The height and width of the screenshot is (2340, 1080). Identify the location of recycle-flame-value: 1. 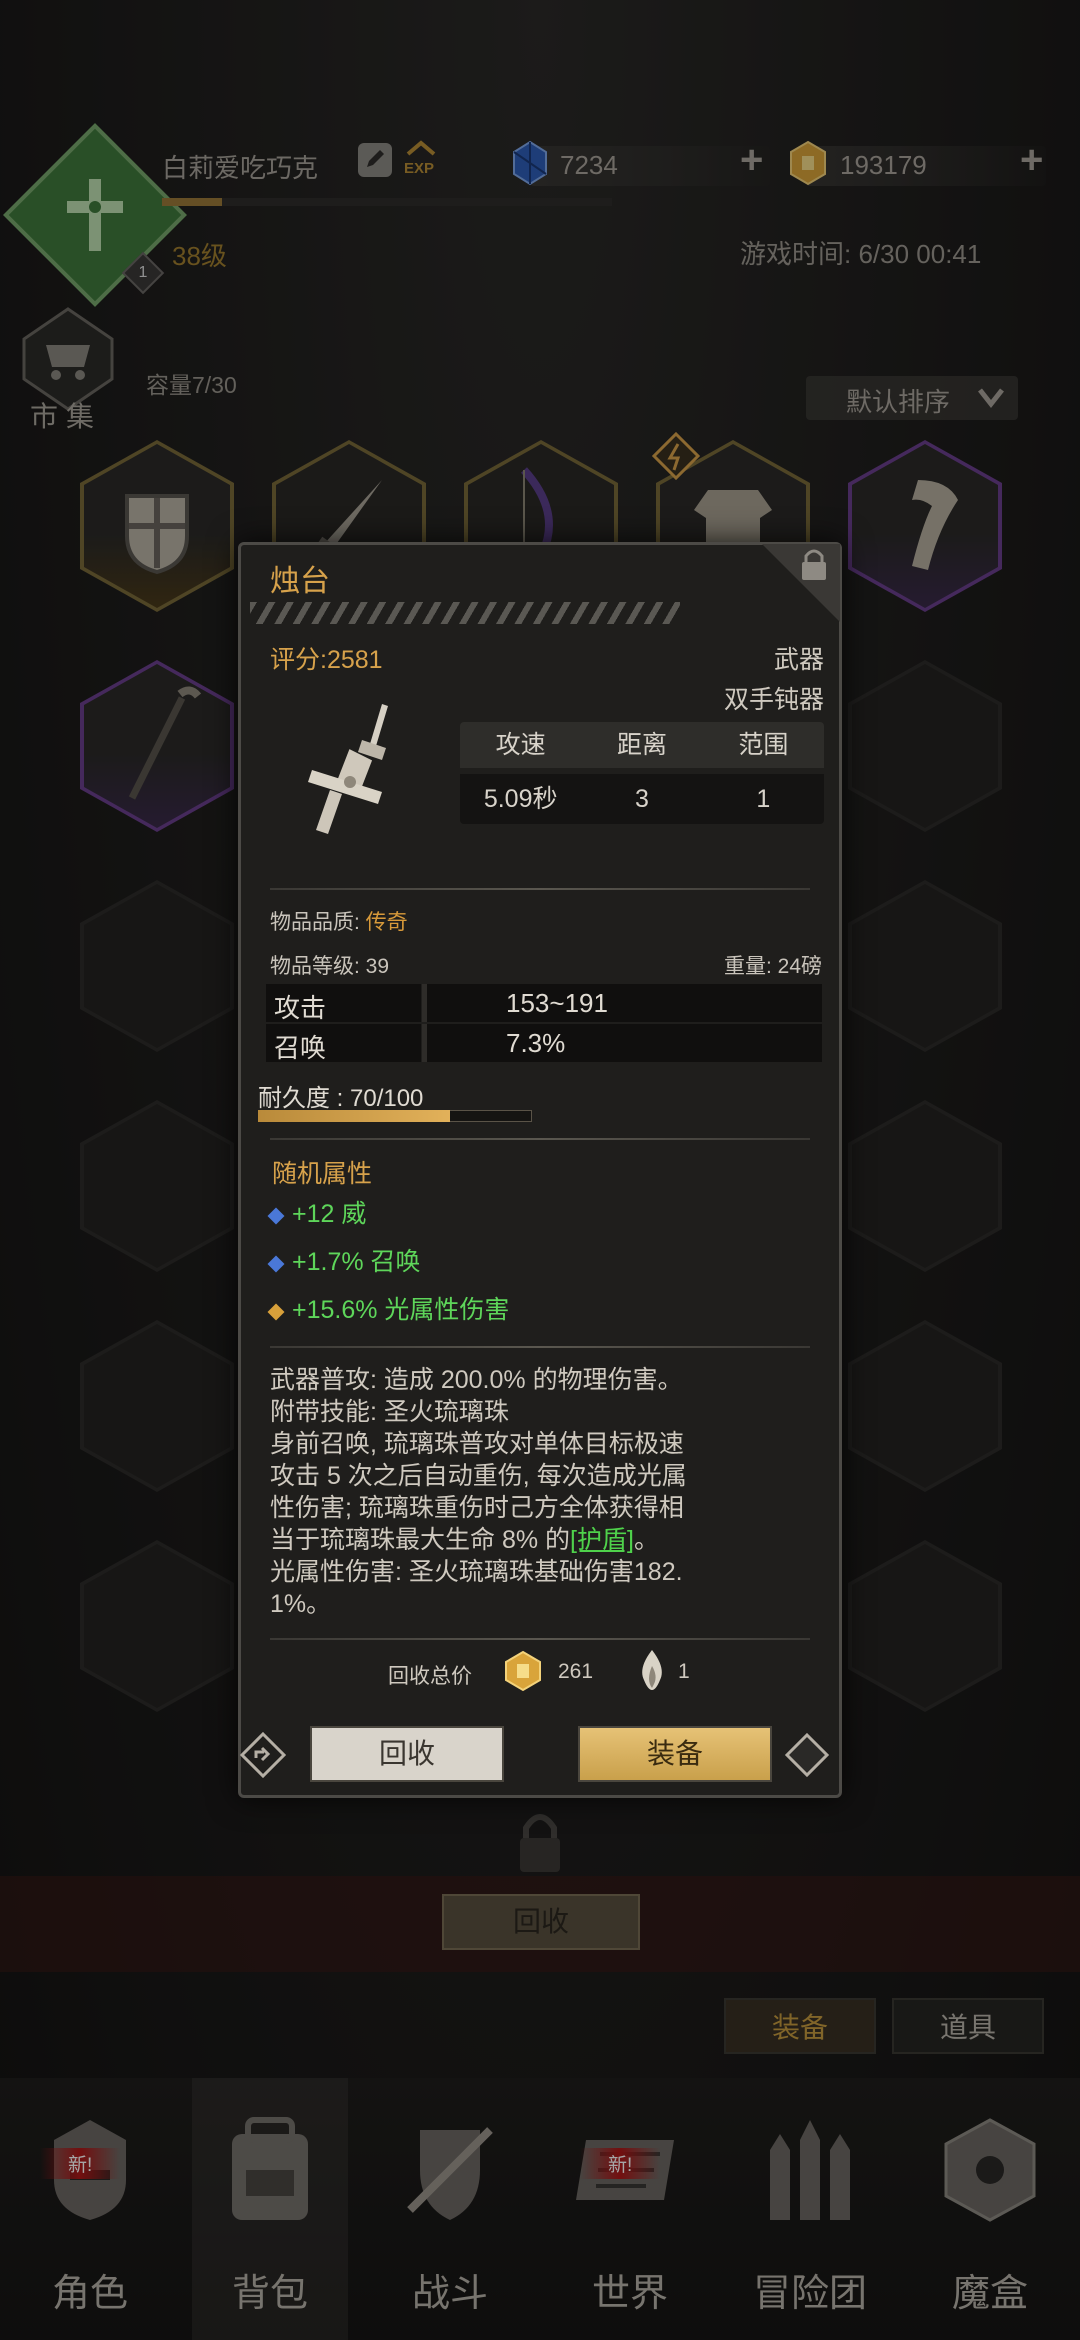
(684, 1671).